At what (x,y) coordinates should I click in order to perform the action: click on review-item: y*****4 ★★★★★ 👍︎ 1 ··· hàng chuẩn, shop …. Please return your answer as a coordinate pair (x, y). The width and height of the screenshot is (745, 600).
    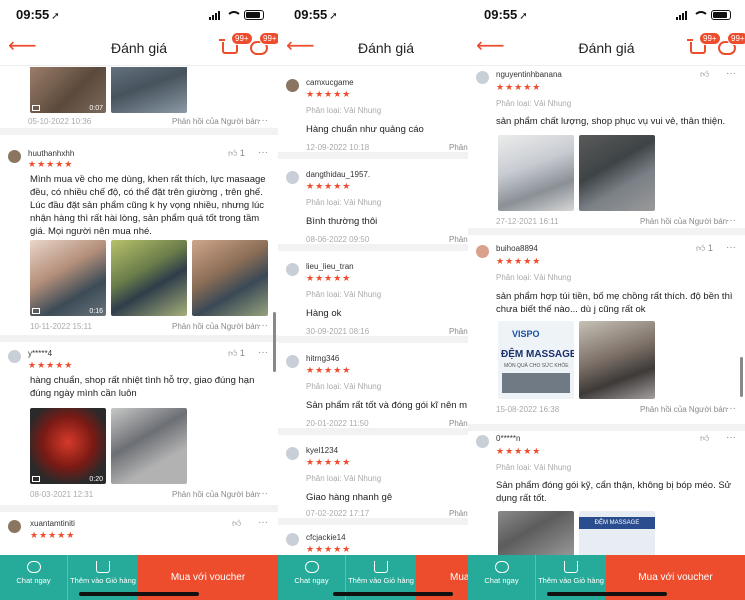
    Looking at the image, I should click on (139, 427).